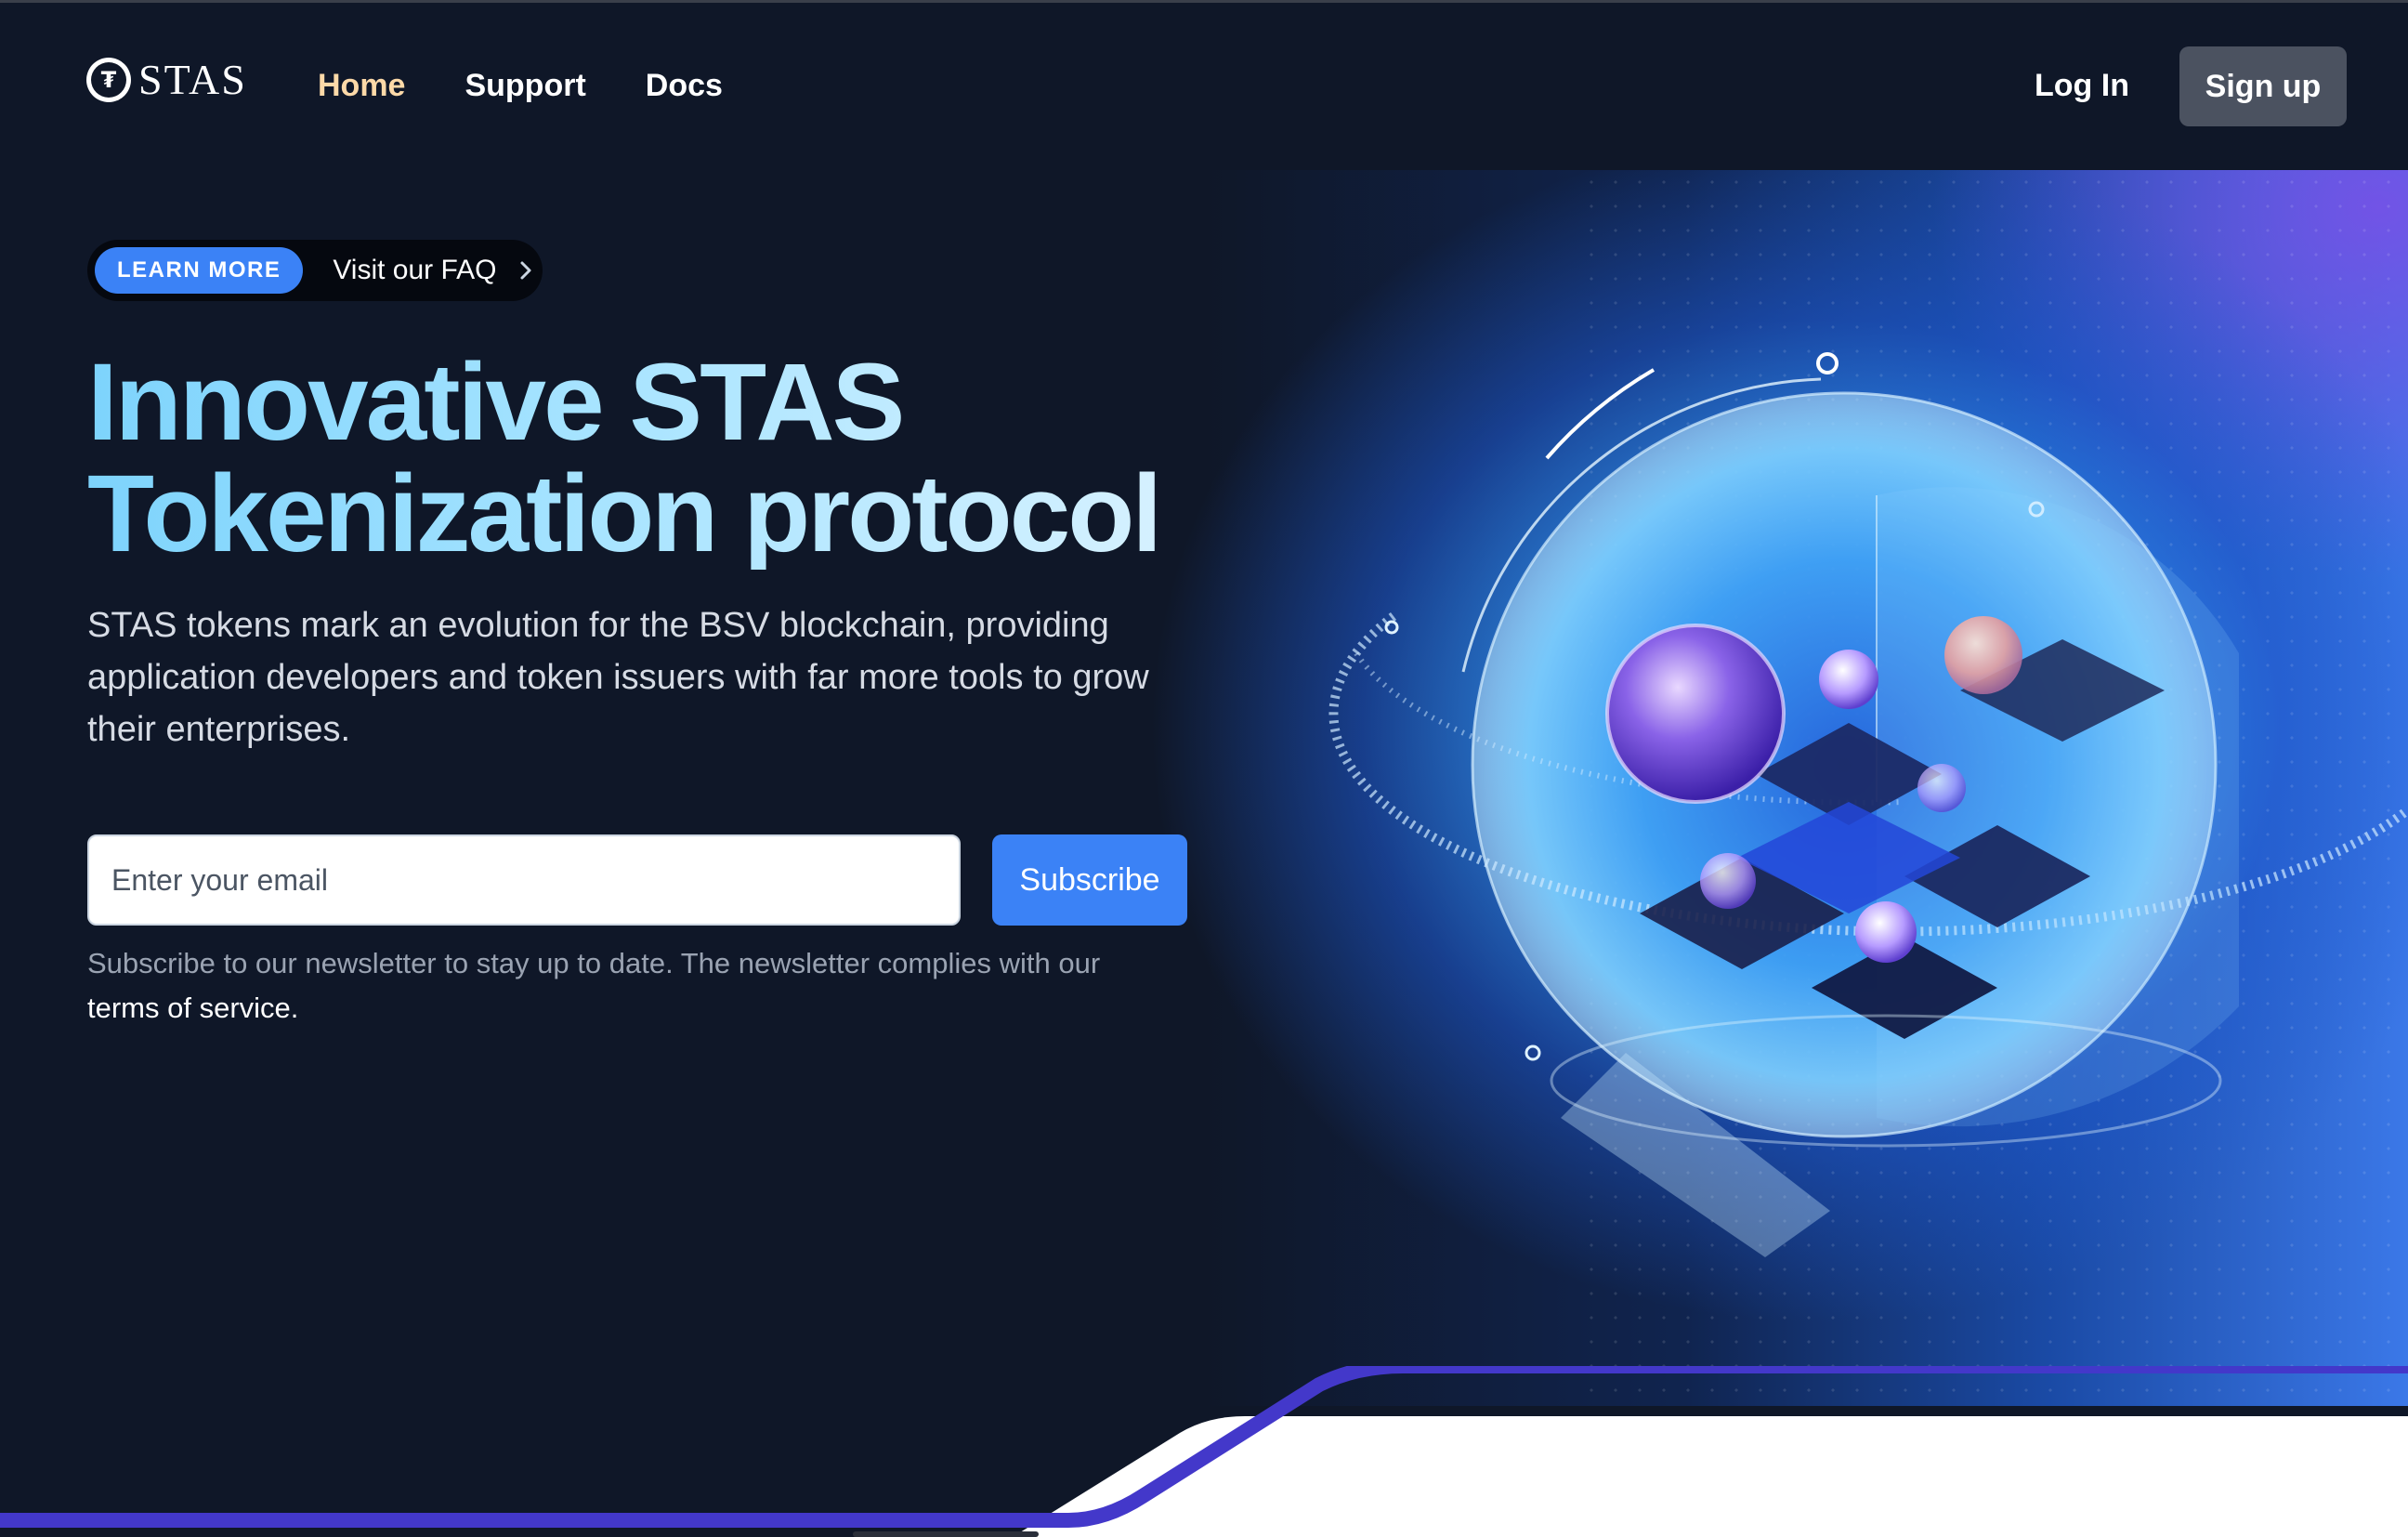 The image size is (2408, 1537). What do you see at coordinates (495, 402) in the screenshot?
I see `headline-line-1: Innovative STAS` at bounding box center [495, 402].